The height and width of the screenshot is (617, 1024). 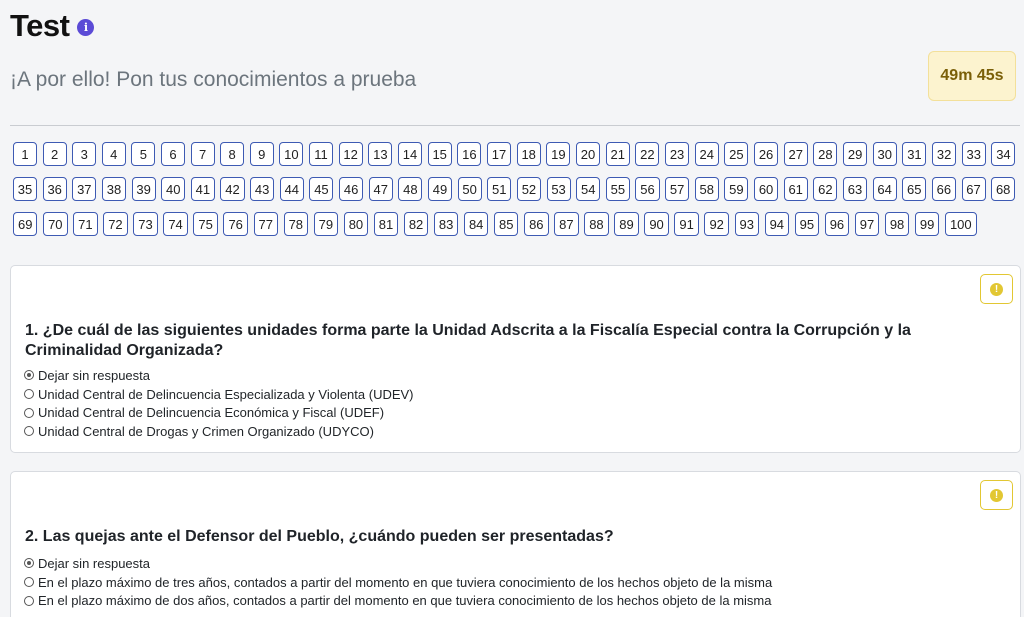 What do you see at coordinates (172, 154) in the screenshot?
I see `question-nav-button: 6` at bounding box center [172, 154].